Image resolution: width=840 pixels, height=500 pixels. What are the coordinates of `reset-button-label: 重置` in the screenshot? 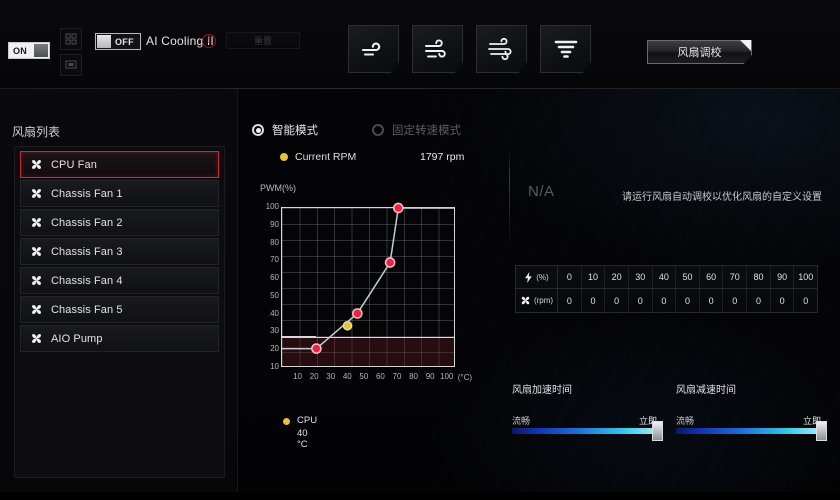 It's located at (262, 41).